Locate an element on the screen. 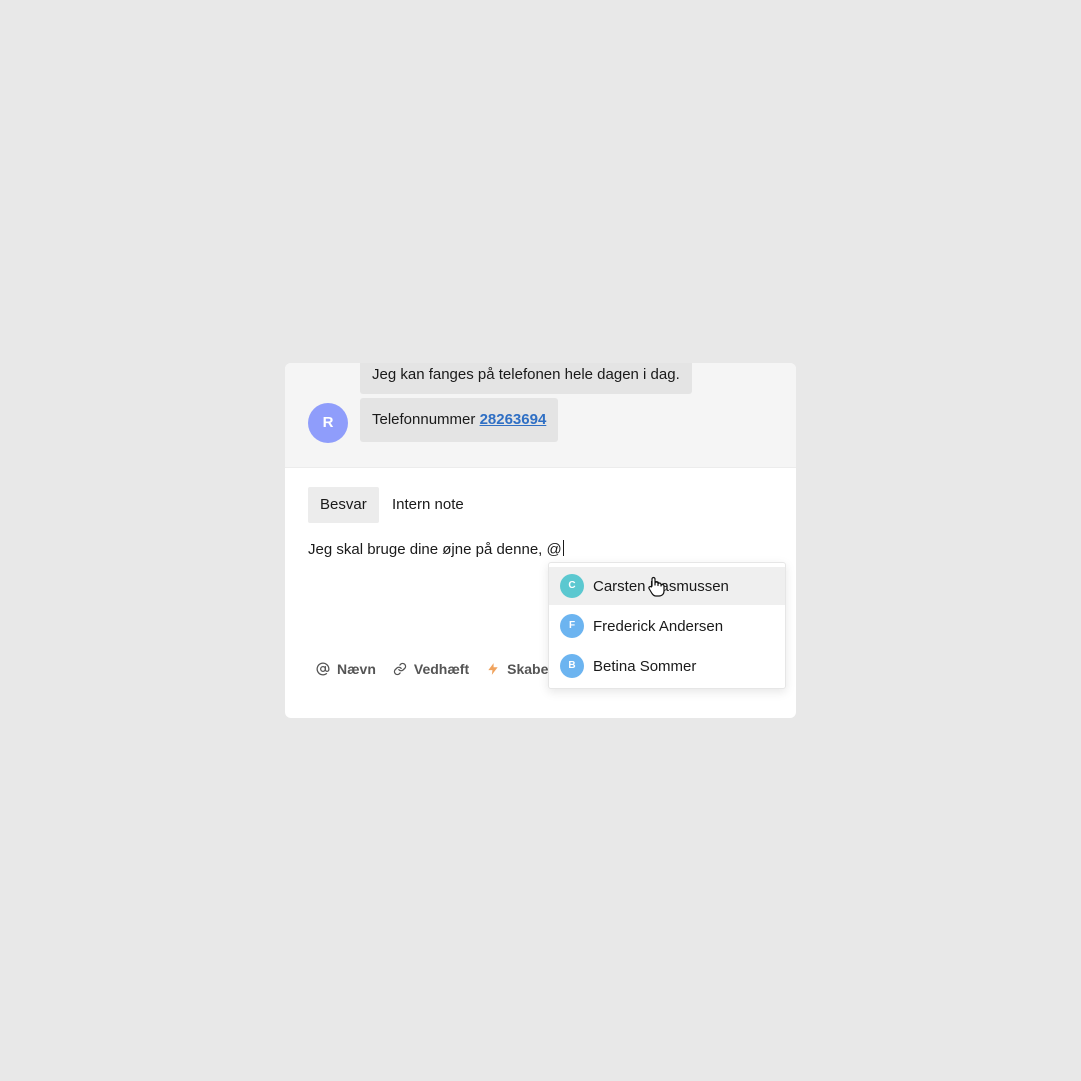 This screenshot has height=1081, width=1081. mention-option: F Frederick Andersen is located at coordinates (667, 626).